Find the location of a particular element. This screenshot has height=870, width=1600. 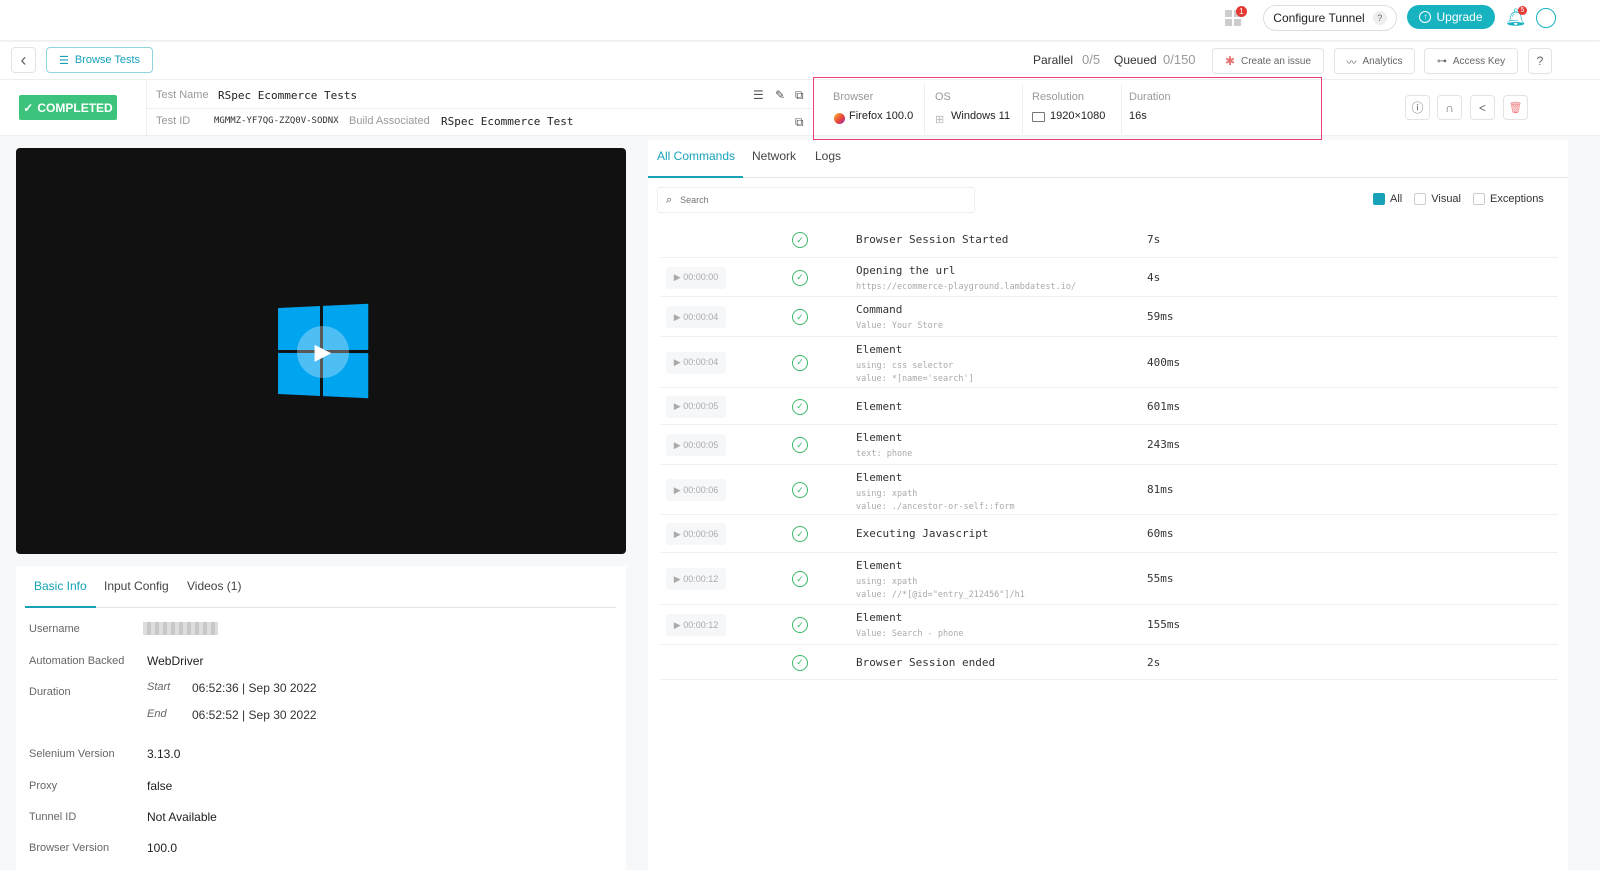

edit-icon: ✎ is located at coordinates (780, 95).